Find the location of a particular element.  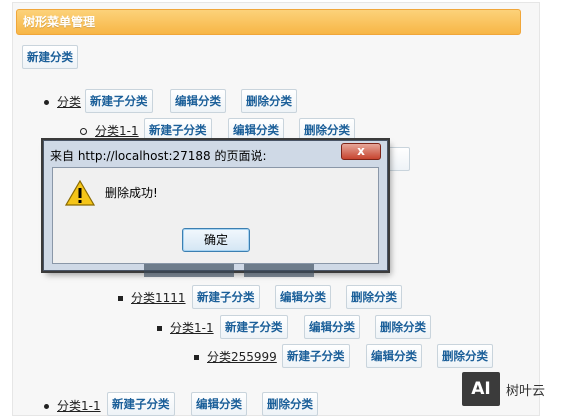

tree-node-label: 分类 is located at coordinates (69, 102).